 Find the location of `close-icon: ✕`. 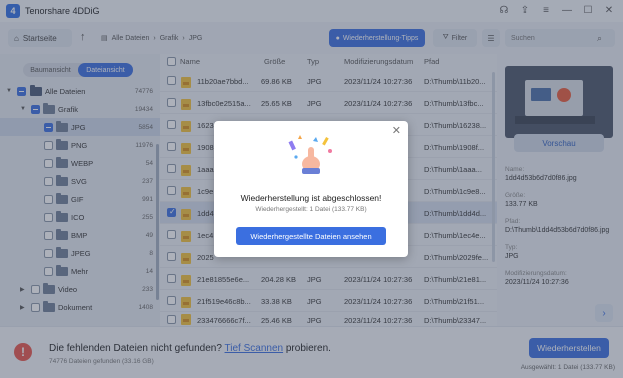

close-icon: ✕ is located at coordinates (396, 130).